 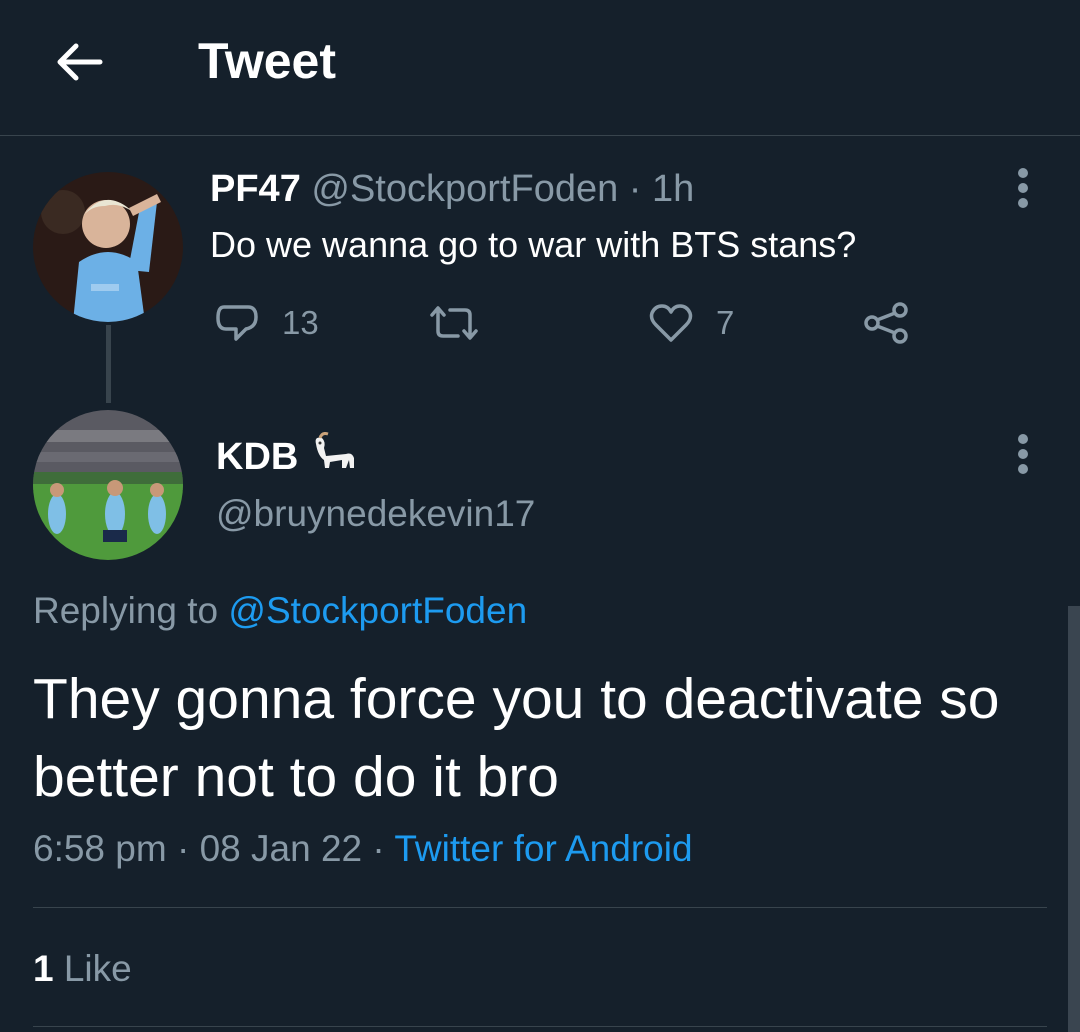 What do you see at coordinates (464, 189) in the screenshot?
I see `parent-handle: @StockportFoden` at bounding box center [464, 189].